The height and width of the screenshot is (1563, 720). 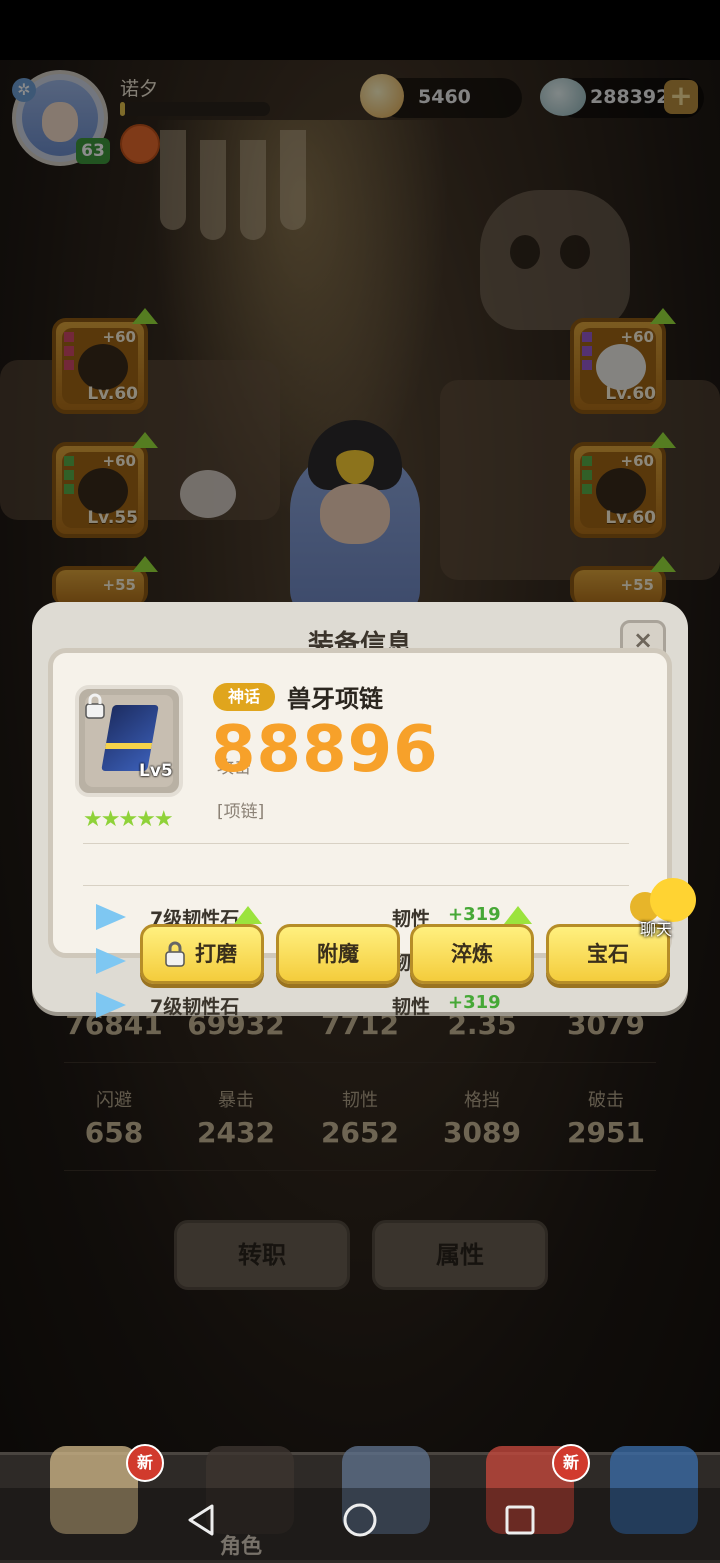 What do you see at coordinates (338, 954) in the screenshot?
I see `enchant-button: 附魔` at bounding box center [338, 954].